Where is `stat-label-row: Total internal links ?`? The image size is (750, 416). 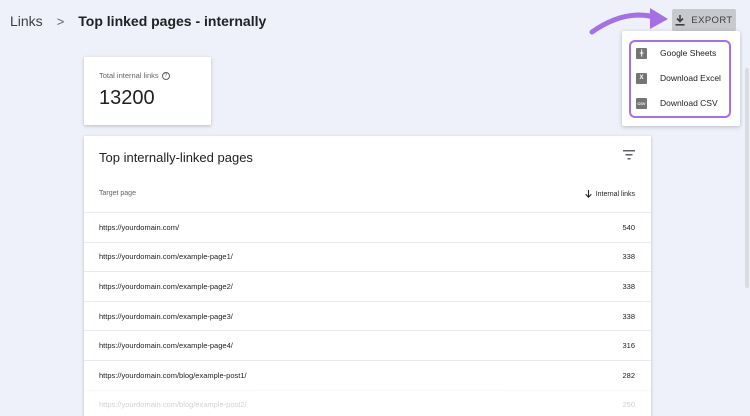 stat-label-row: Total internal links ? is located at coordinates (134, 75).